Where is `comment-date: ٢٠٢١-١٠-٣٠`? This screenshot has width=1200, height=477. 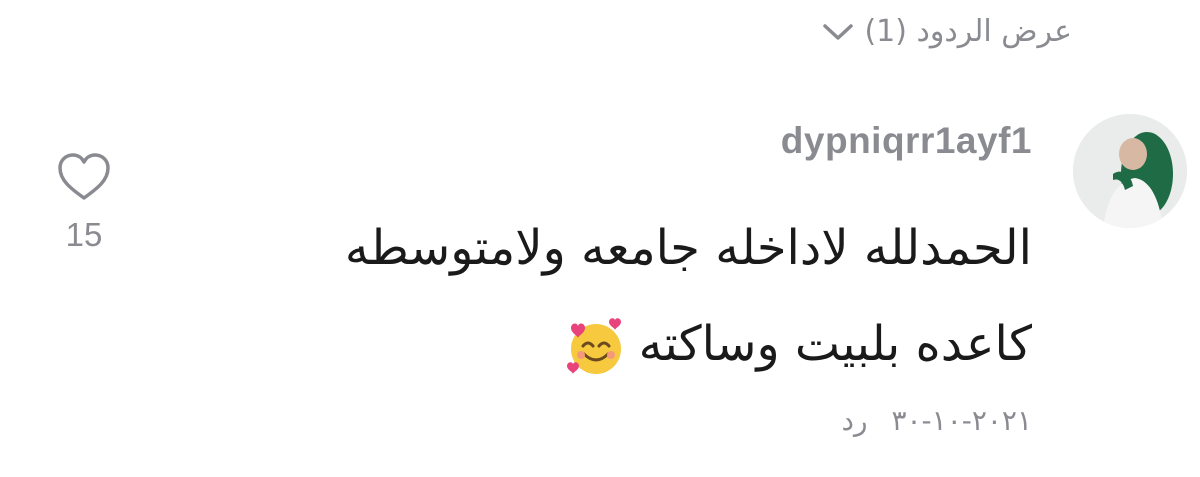
comment-date: ٢٠٢١-١٠-٣٠ is located at coordinates (961, 420).